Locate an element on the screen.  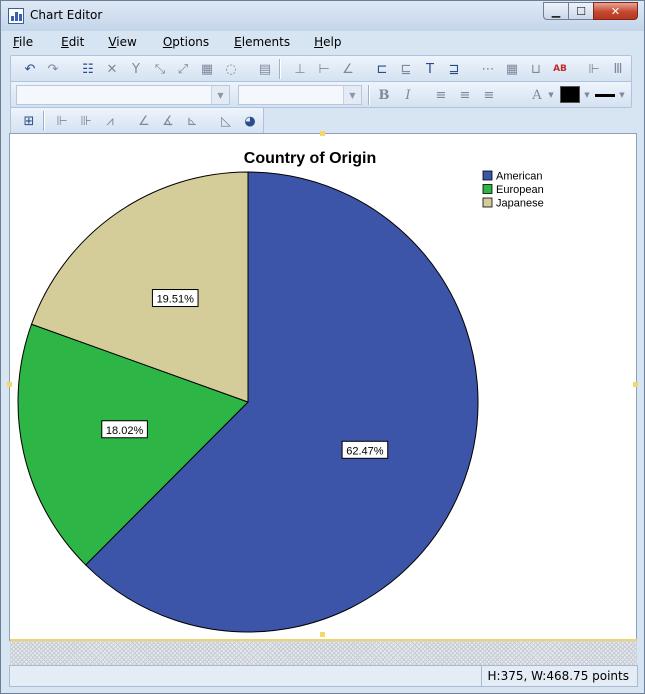
lasso-icon: ◌ is located at coordinates (231, 69).